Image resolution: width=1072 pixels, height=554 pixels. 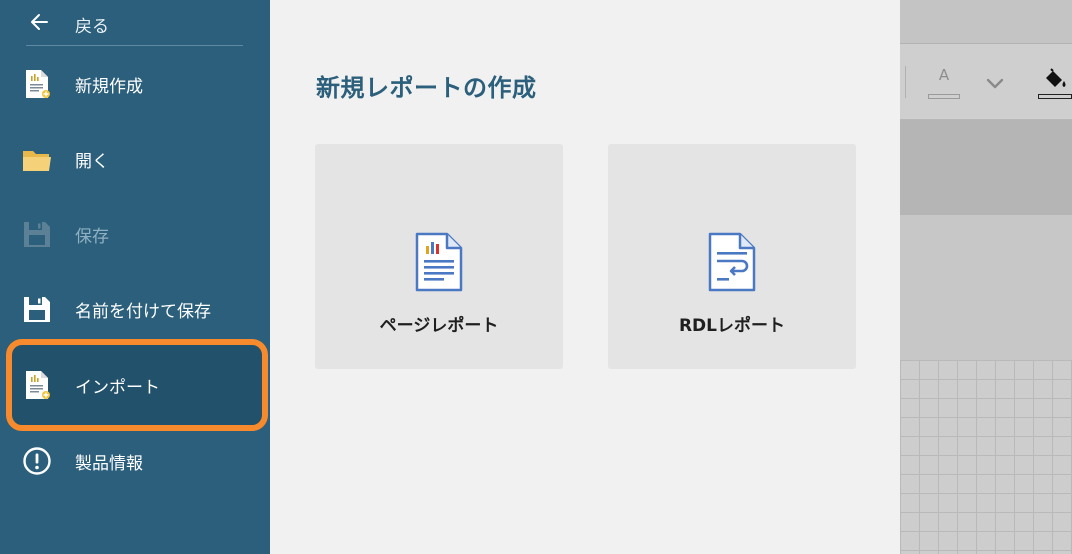 I want to click on sidebar-item-save-as: 名前を付けて保存, so click(x=135, y=309).